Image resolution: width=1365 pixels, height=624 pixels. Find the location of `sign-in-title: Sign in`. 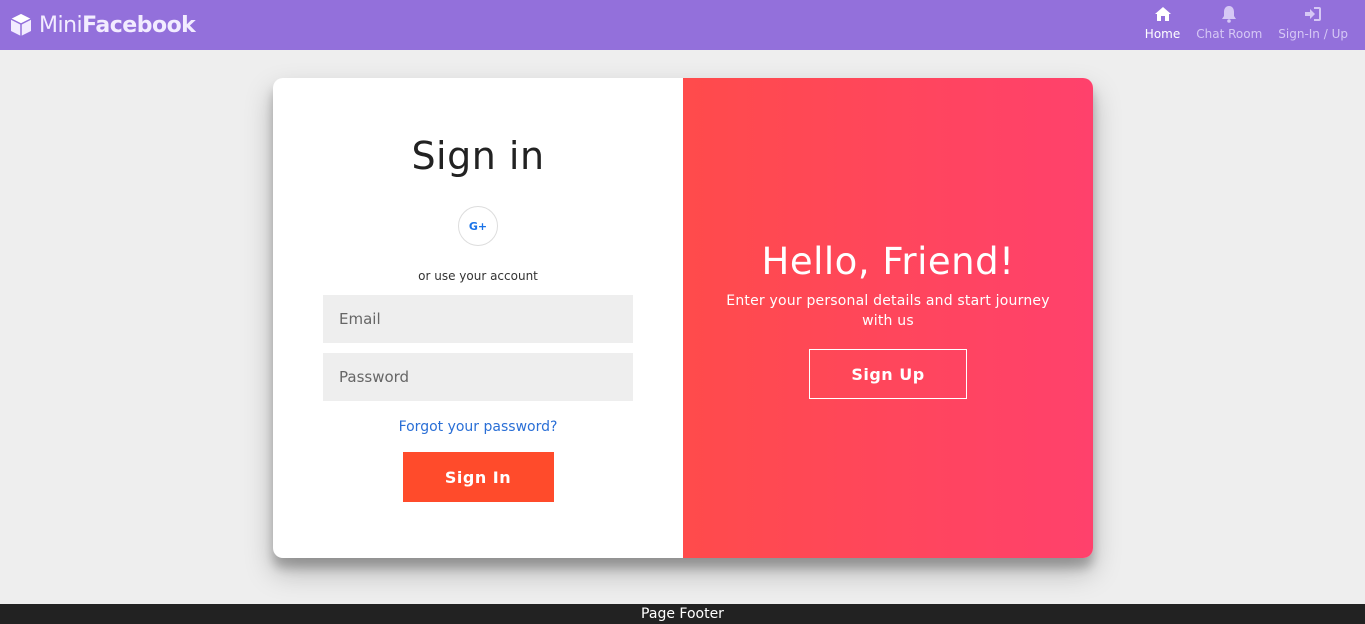

sign-in-title: Sign in is located at coordinates (478, 156).